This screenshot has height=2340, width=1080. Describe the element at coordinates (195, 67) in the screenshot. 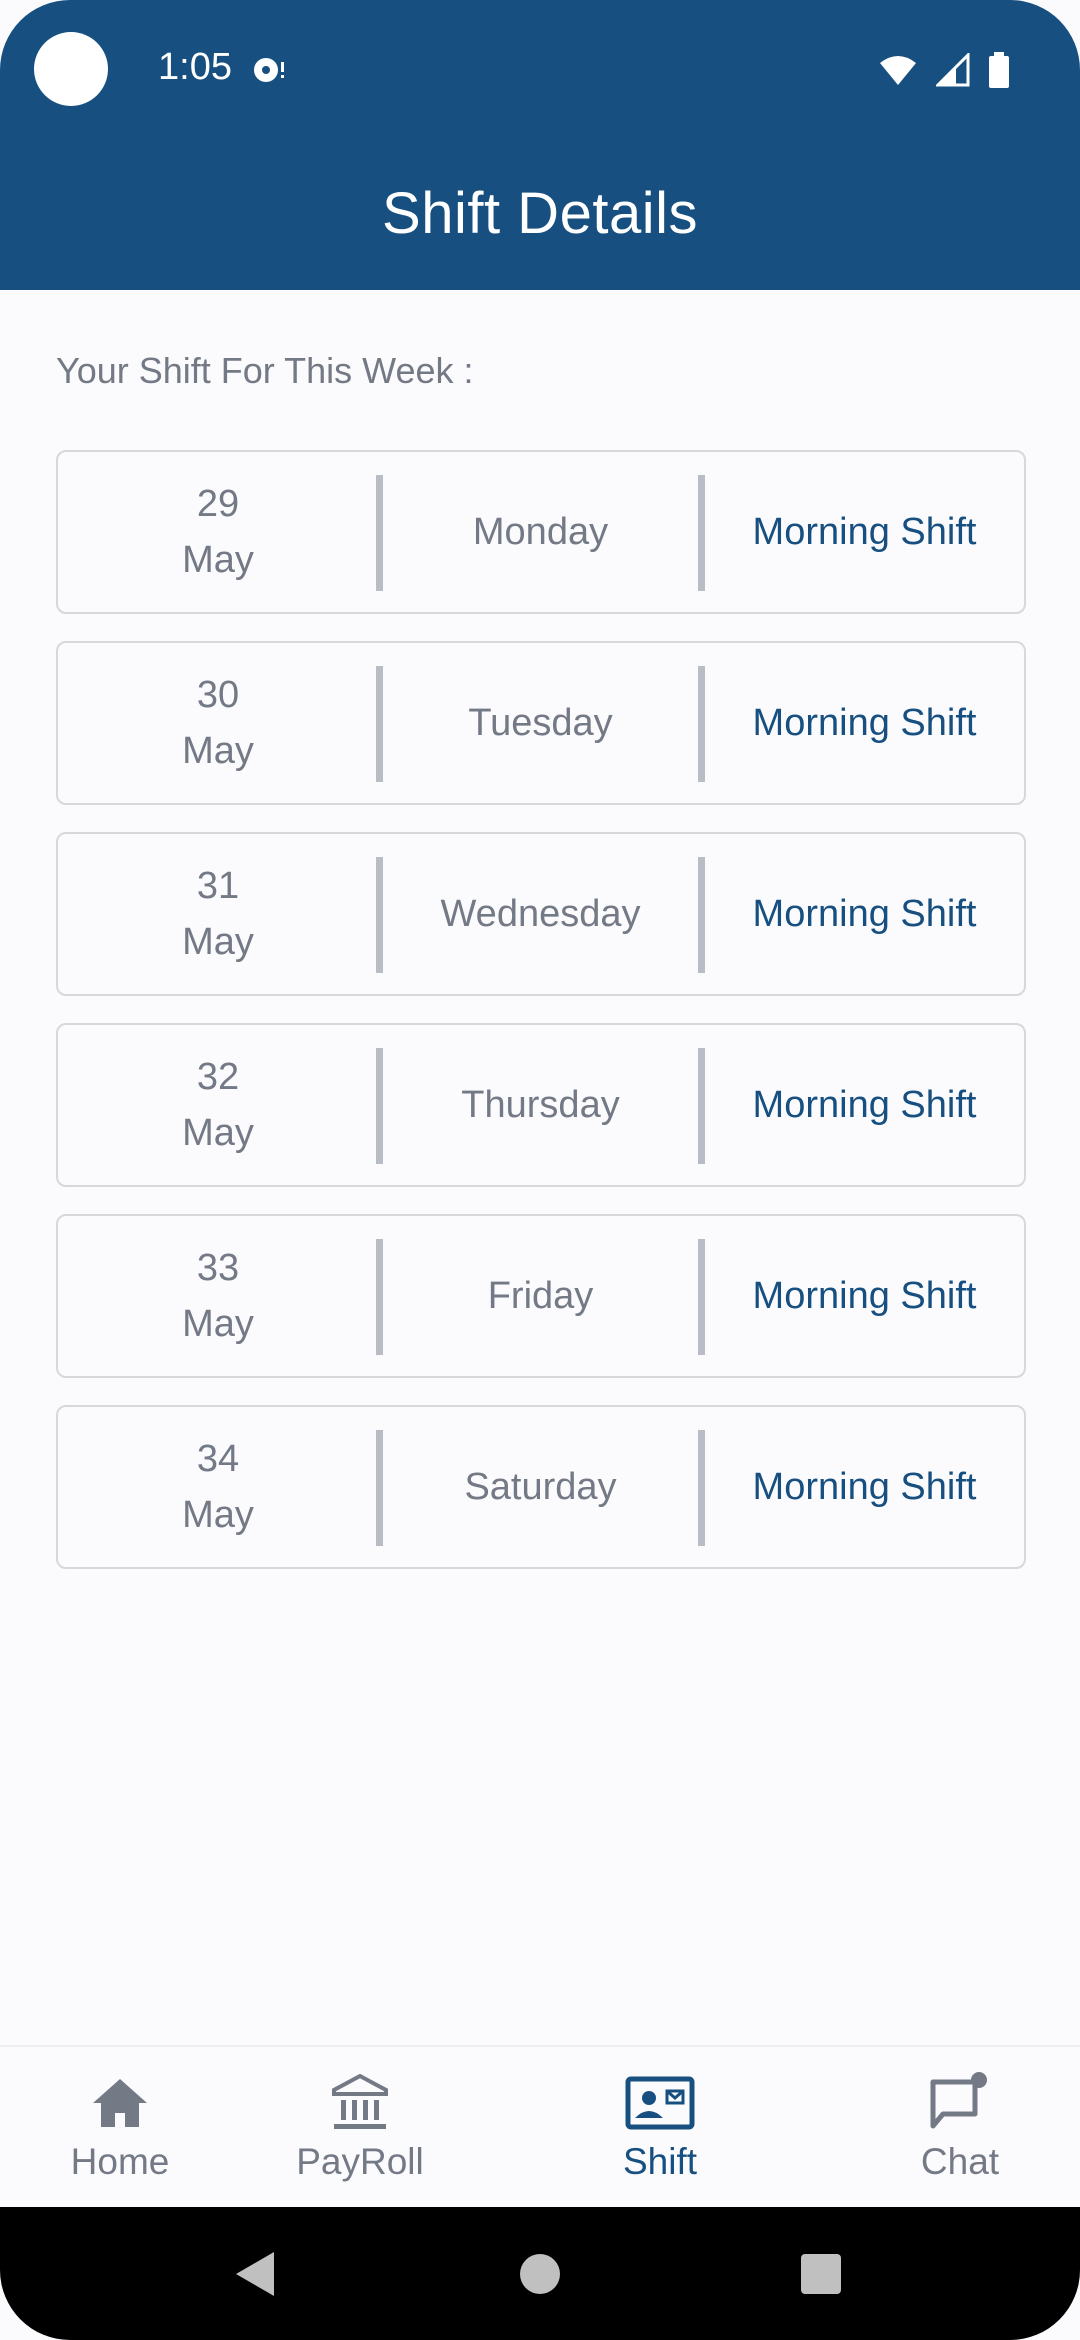

I see `status-time: 1:05` at that location.